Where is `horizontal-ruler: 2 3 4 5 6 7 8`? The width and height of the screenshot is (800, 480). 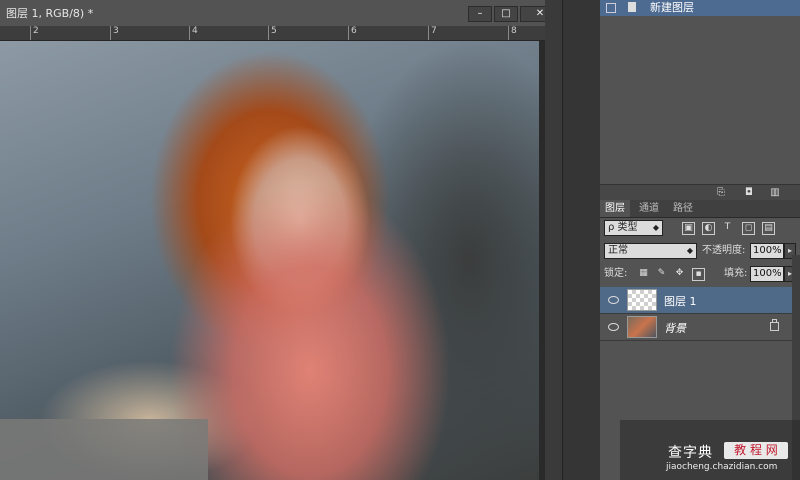 horizontal-ruler: 2 3 4 5 6 7 8 is located at coordinates (272, 33).